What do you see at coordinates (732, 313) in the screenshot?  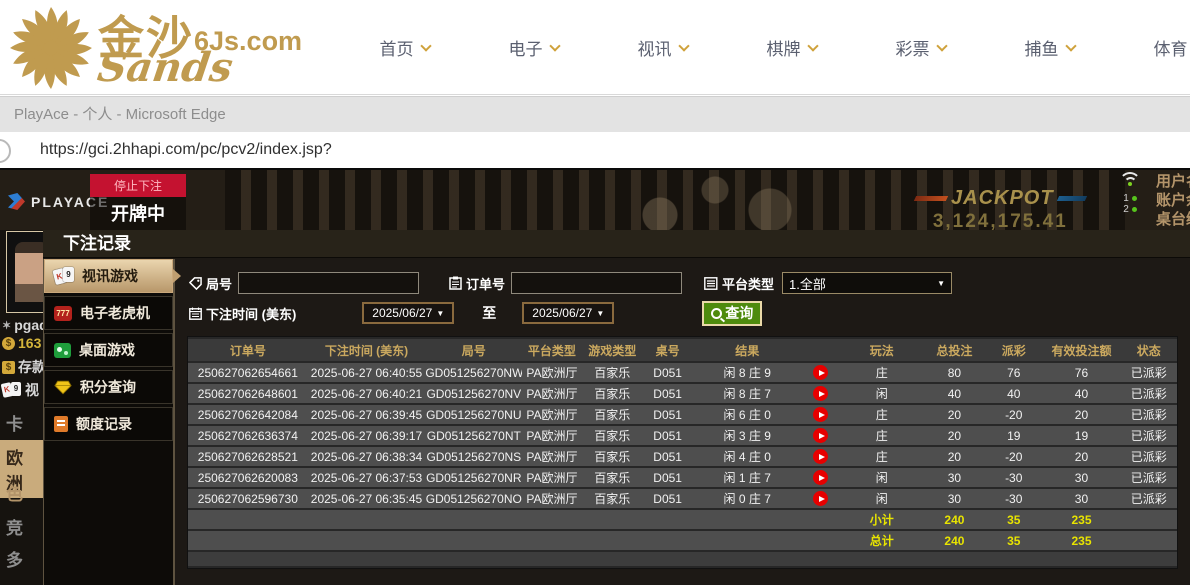 I see `search-button: 查询` at bounding box center [732, 313].